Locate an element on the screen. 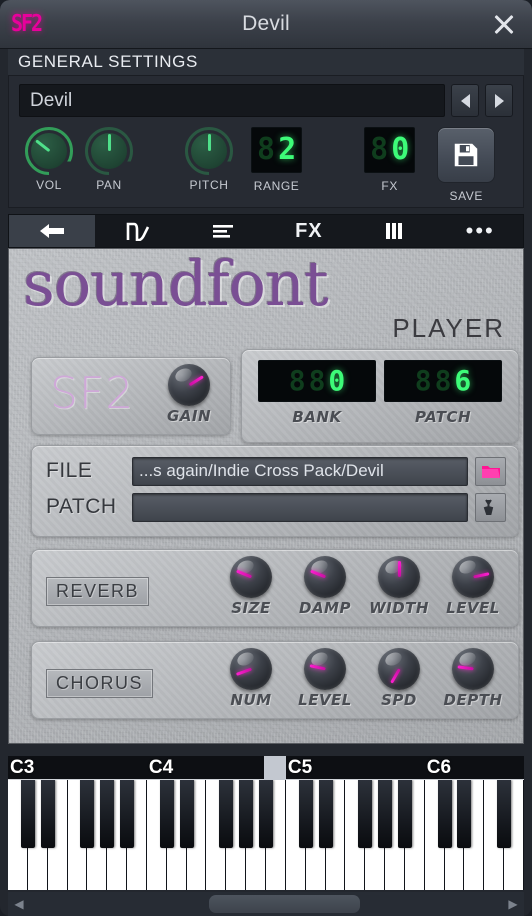 The height and width of the screenshot is (916, 532). tab-keyboard is located at coordinates (395, 231).